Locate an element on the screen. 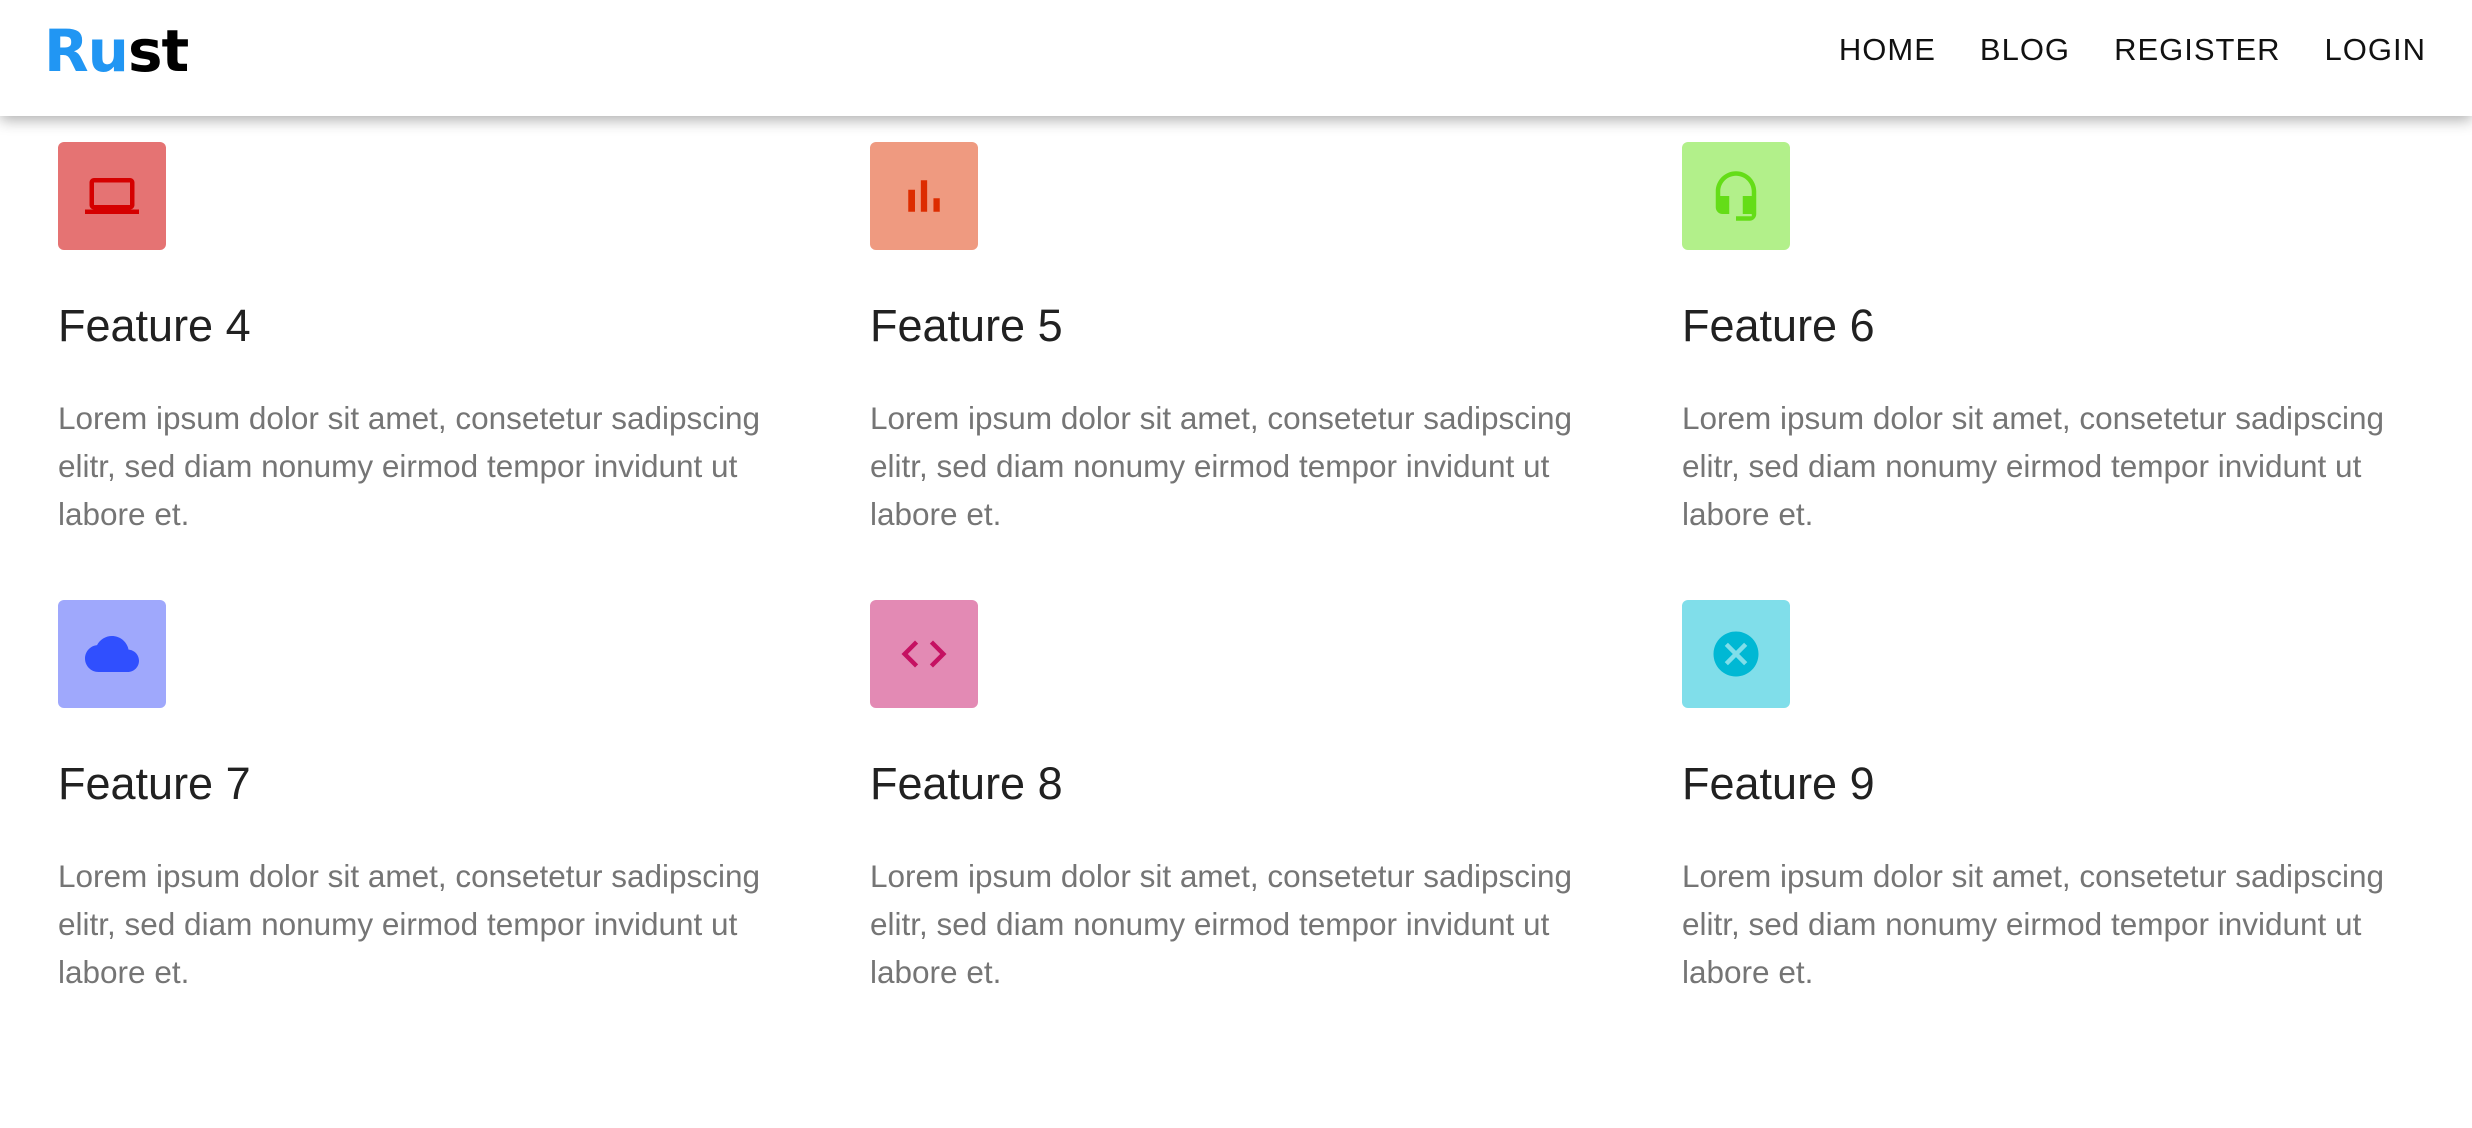  cloud-icon is located at coordinates (112, 654).